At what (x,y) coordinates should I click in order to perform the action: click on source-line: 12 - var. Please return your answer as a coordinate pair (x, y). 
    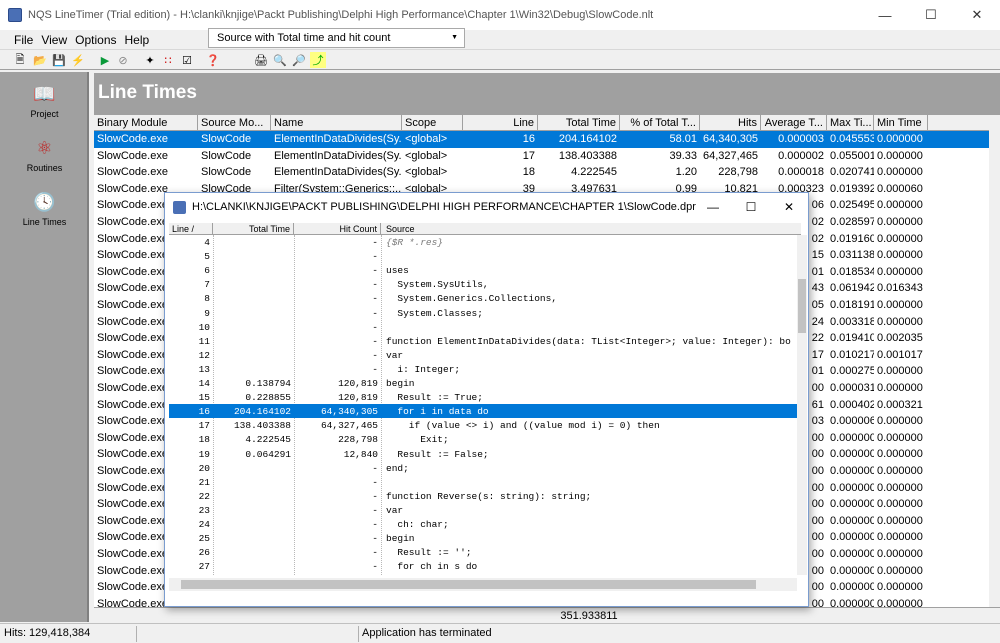
    Looking at the image, I should click on (483, 355).